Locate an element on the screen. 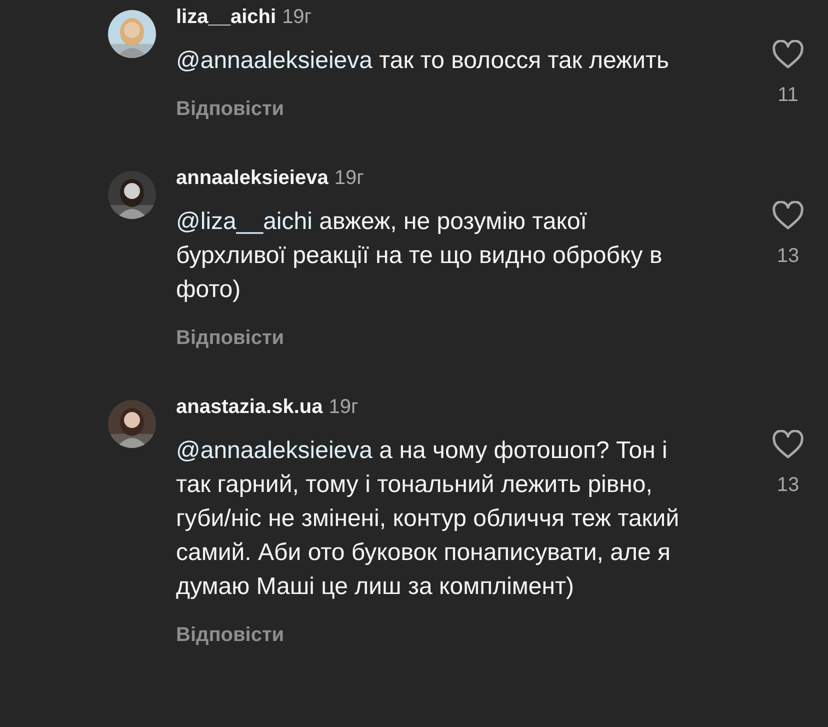 The width and height of the screenshot is (828, 727). like-count: 11 is located at coordinates (788, 95).